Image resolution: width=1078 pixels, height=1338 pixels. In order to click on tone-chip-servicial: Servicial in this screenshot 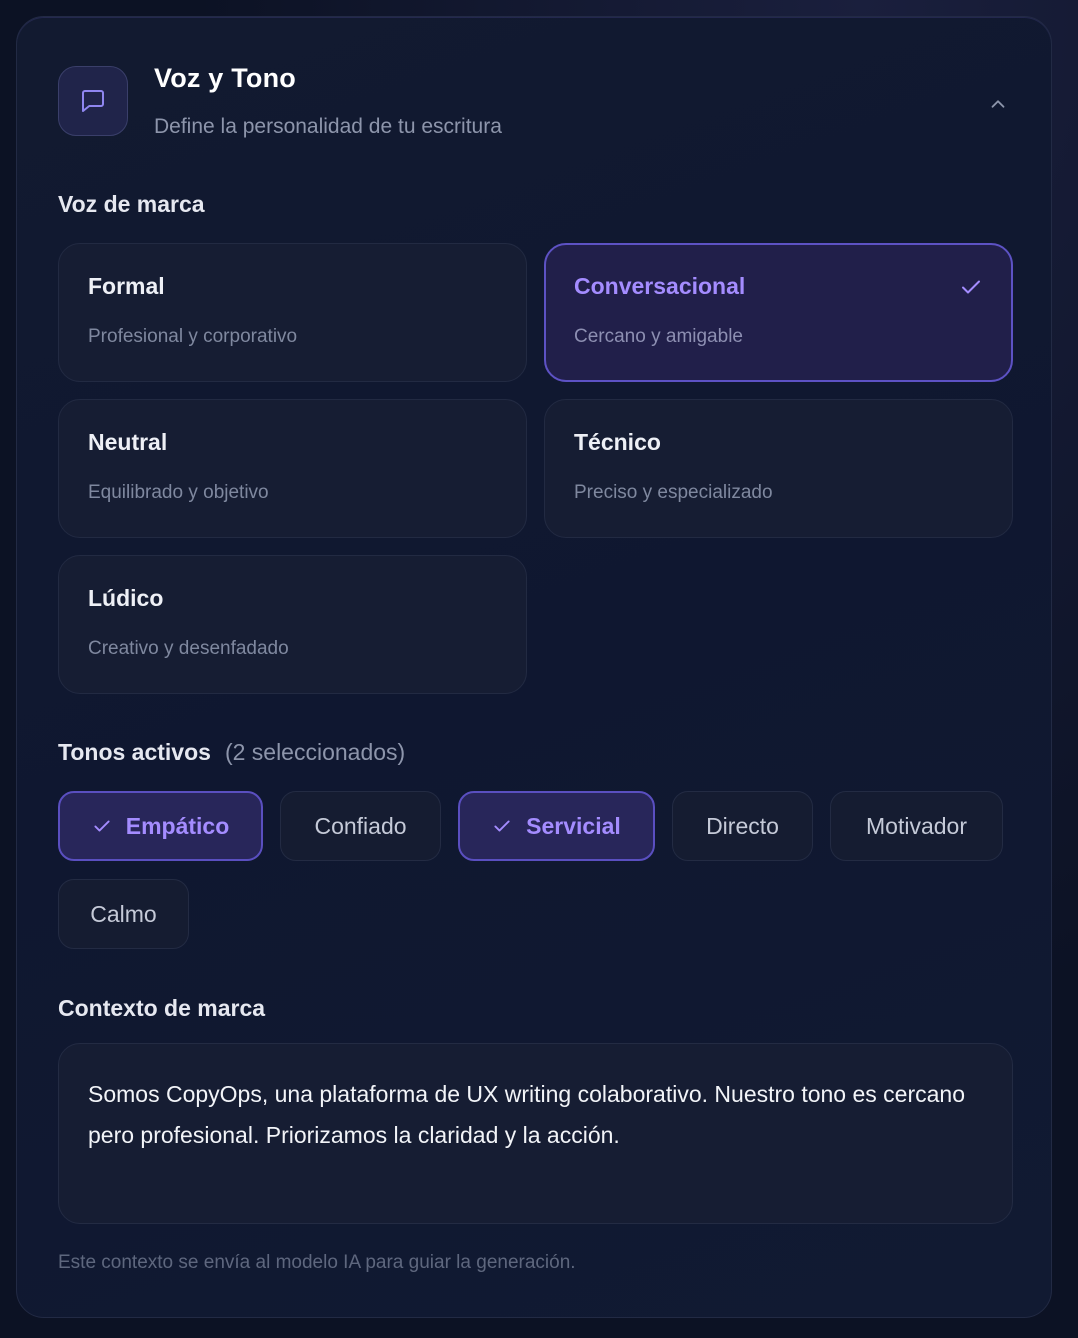, I will do `click(556, 826)`.